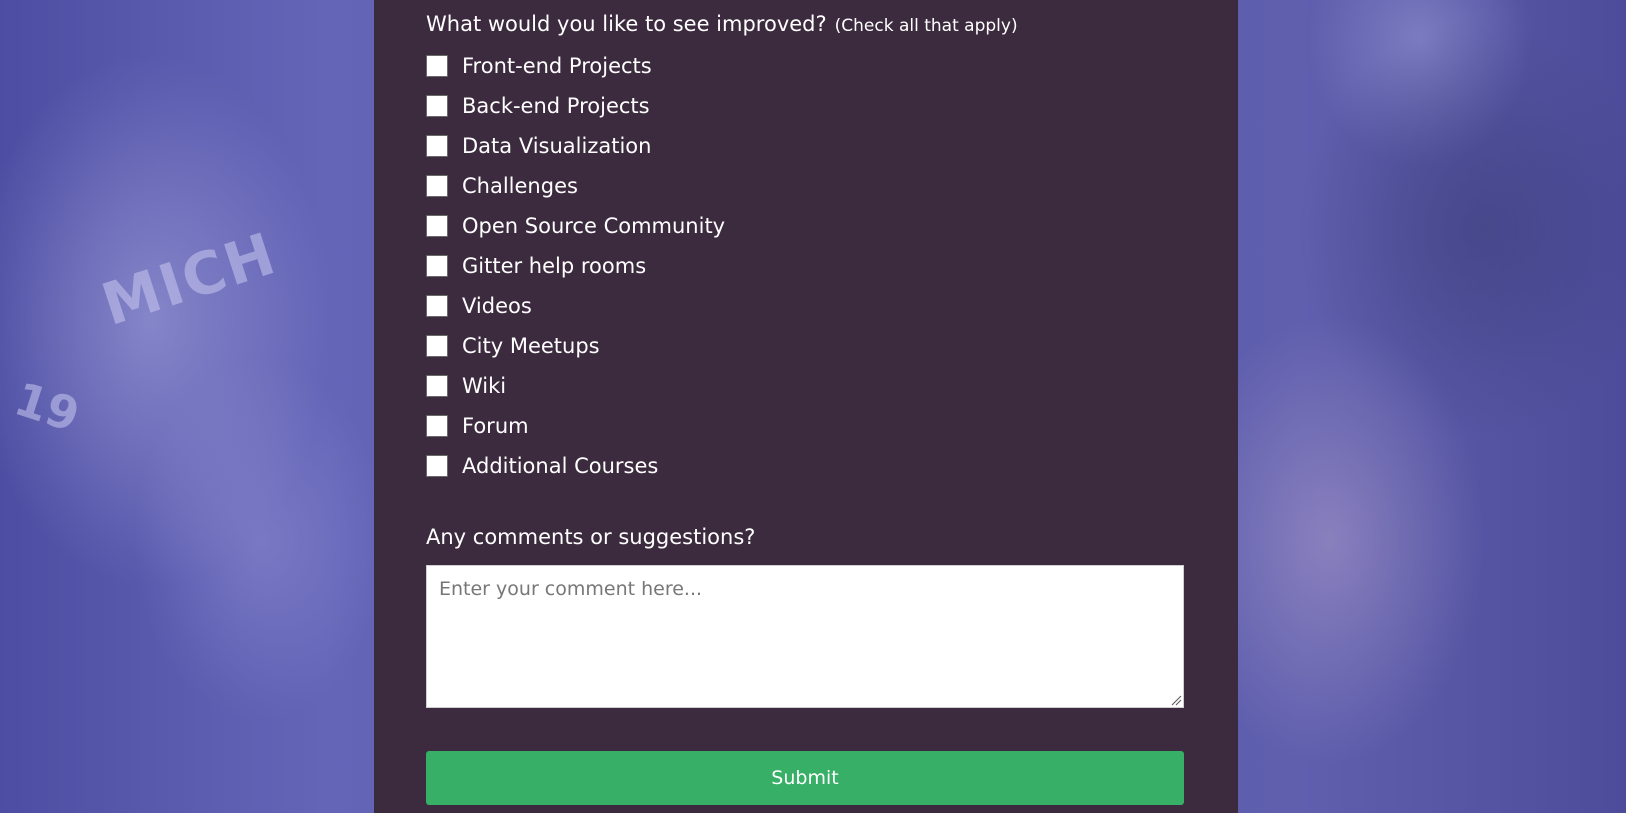 Image resolution: width=1626 pixels, height=813 pixels. I want to click on checkbox-label: Open Source Community, so click(593, 226).